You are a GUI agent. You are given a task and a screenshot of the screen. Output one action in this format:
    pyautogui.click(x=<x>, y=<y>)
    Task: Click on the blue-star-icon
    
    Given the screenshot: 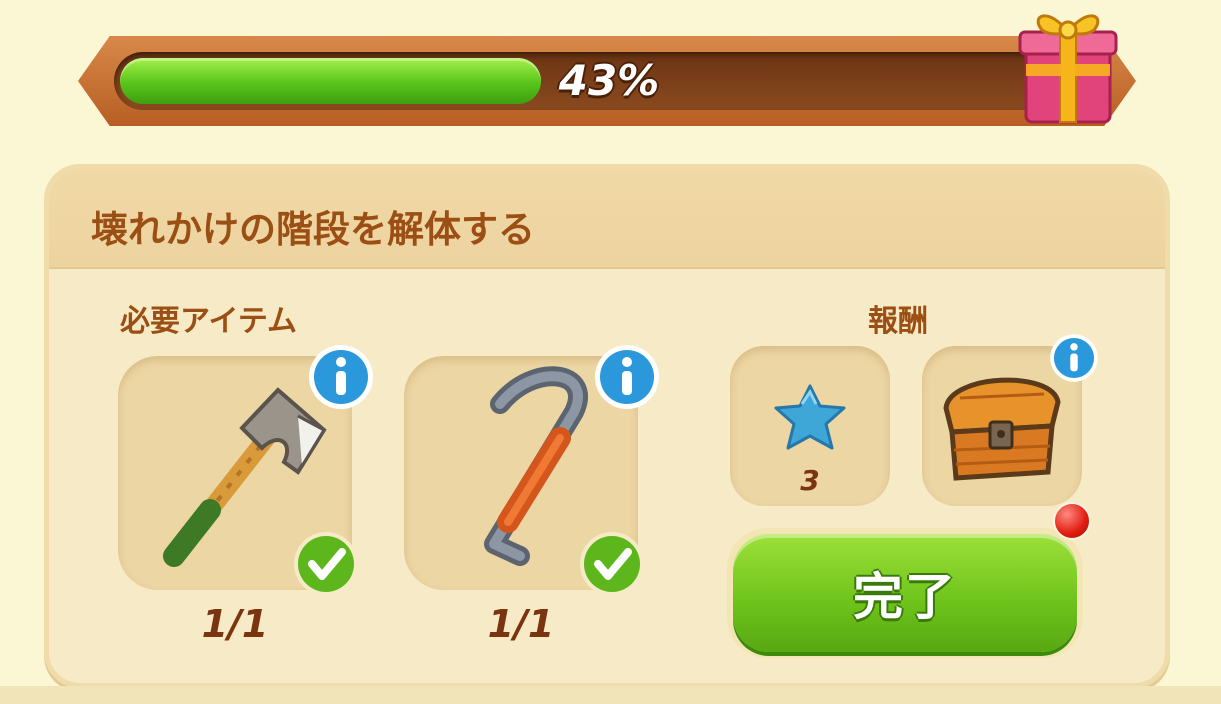 What is the action you would take?
    pyautogui.click(x=810, y=417)
    